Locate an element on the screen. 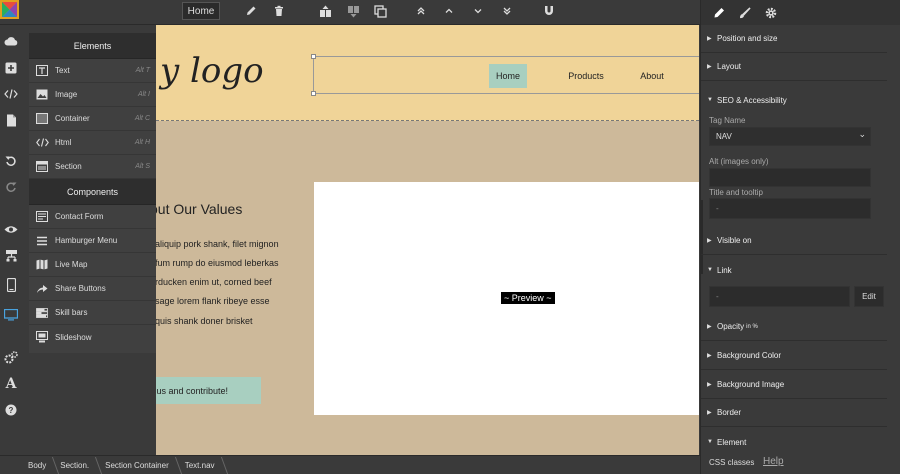 The height and width of the screenshot is (474, 900). elements-header: Elements is located at coordinates (92, 46).